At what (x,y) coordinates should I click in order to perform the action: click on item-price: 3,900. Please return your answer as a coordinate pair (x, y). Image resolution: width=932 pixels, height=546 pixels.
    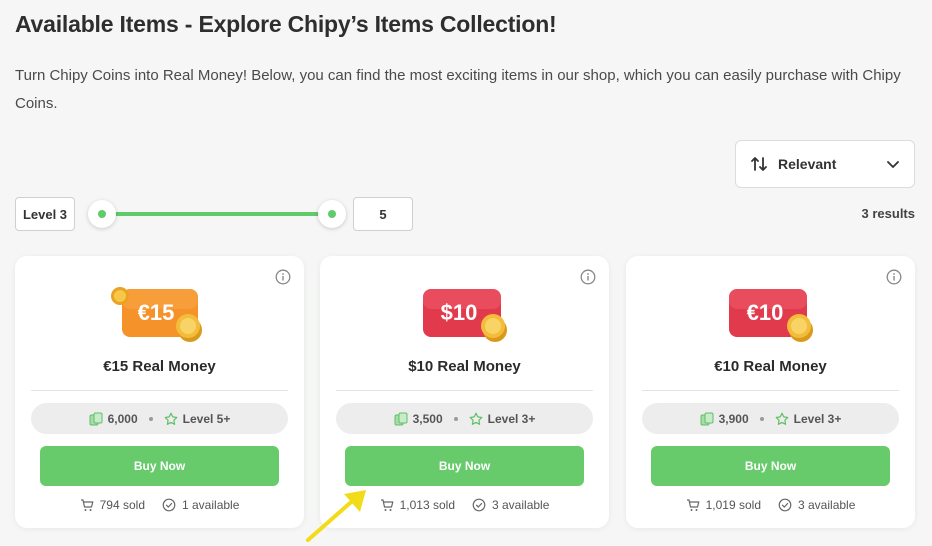
    Looking at the image, I should click on (733, 418).